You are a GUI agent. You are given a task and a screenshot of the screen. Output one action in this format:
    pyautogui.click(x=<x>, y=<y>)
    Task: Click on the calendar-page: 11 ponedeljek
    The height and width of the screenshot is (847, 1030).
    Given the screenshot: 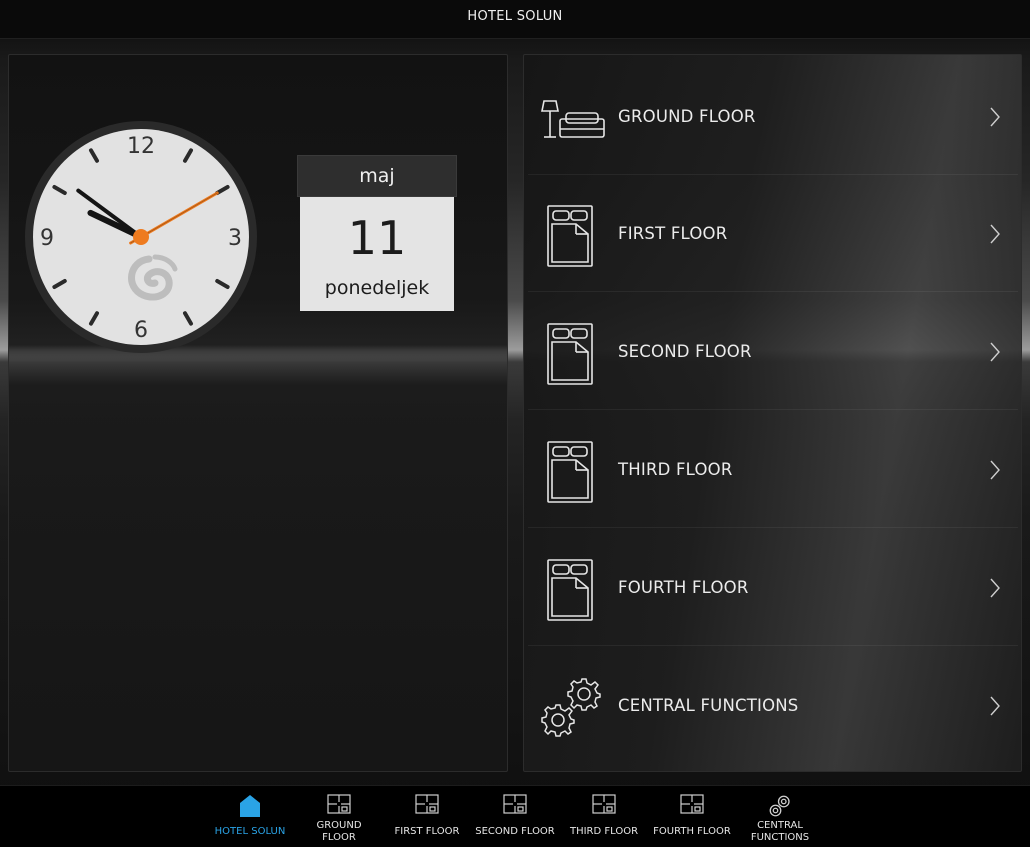 What is the action you would take?
    pyautogui.click(x=377, y=254)
    